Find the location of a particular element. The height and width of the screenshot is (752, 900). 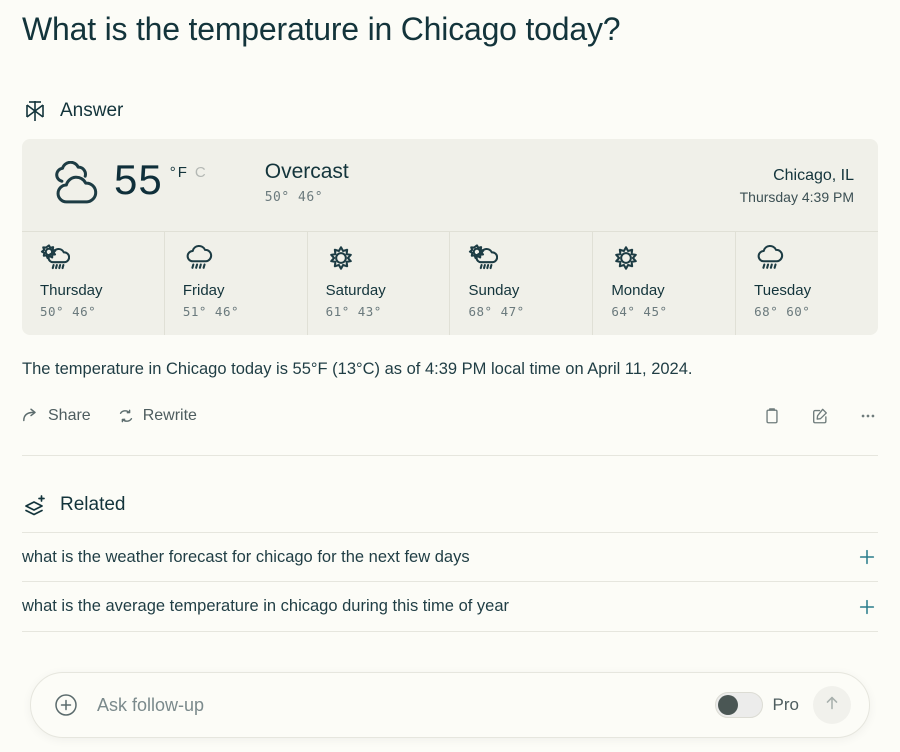

related-section-label: Related is located at coordinates (93, 505).